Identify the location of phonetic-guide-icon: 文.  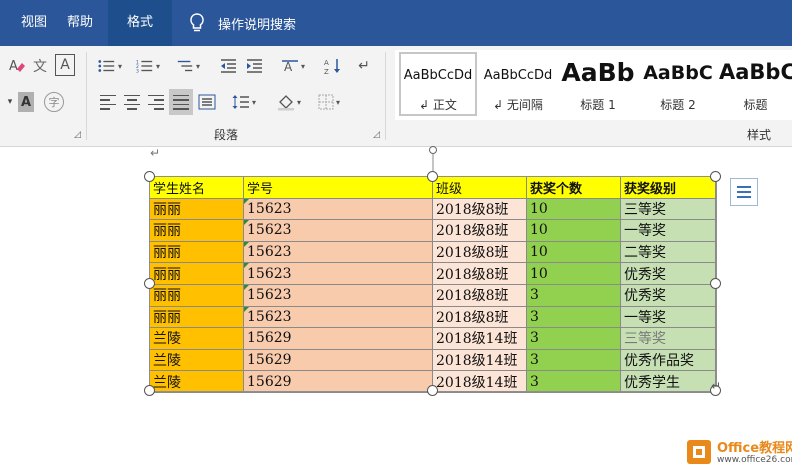
(40, 66).